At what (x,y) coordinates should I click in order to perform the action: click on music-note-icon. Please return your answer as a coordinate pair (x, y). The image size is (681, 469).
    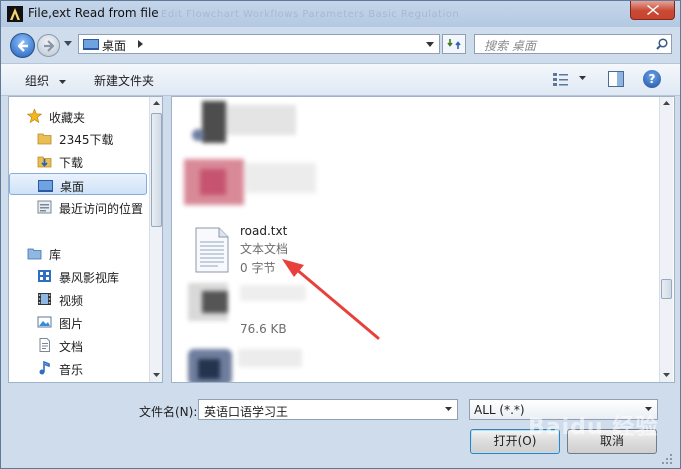
    Looking at the image, I should click on (44, 368).